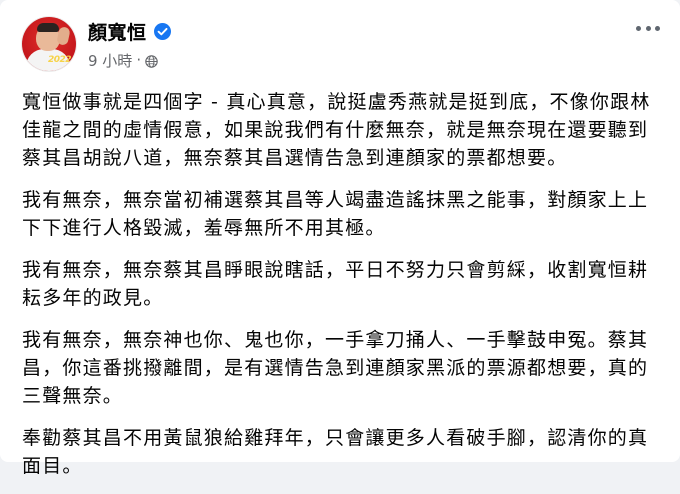 Image resolution: width=680 pixels, height=494 pixels. I want to click on verified-badge-icon, so click(162, 31).